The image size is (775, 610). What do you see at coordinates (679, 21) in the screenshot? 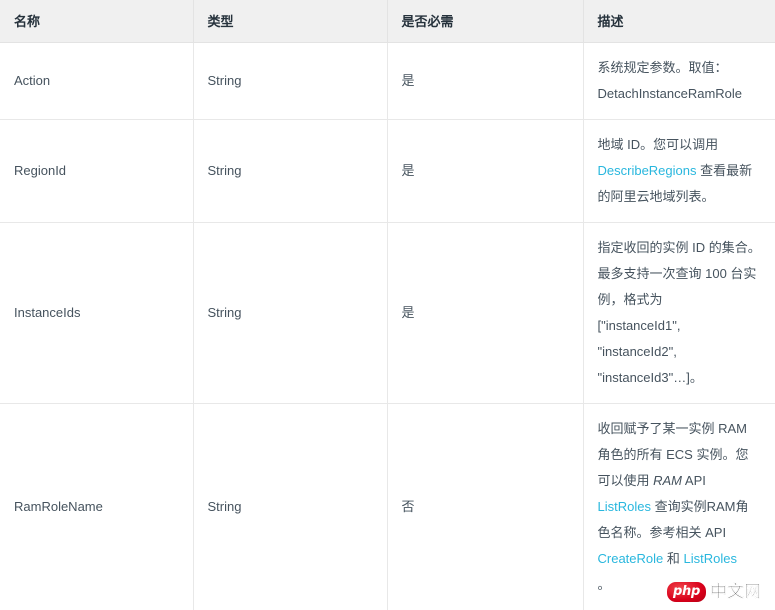
I see `column-header-description: 描述` at bounding box center [679, 21].